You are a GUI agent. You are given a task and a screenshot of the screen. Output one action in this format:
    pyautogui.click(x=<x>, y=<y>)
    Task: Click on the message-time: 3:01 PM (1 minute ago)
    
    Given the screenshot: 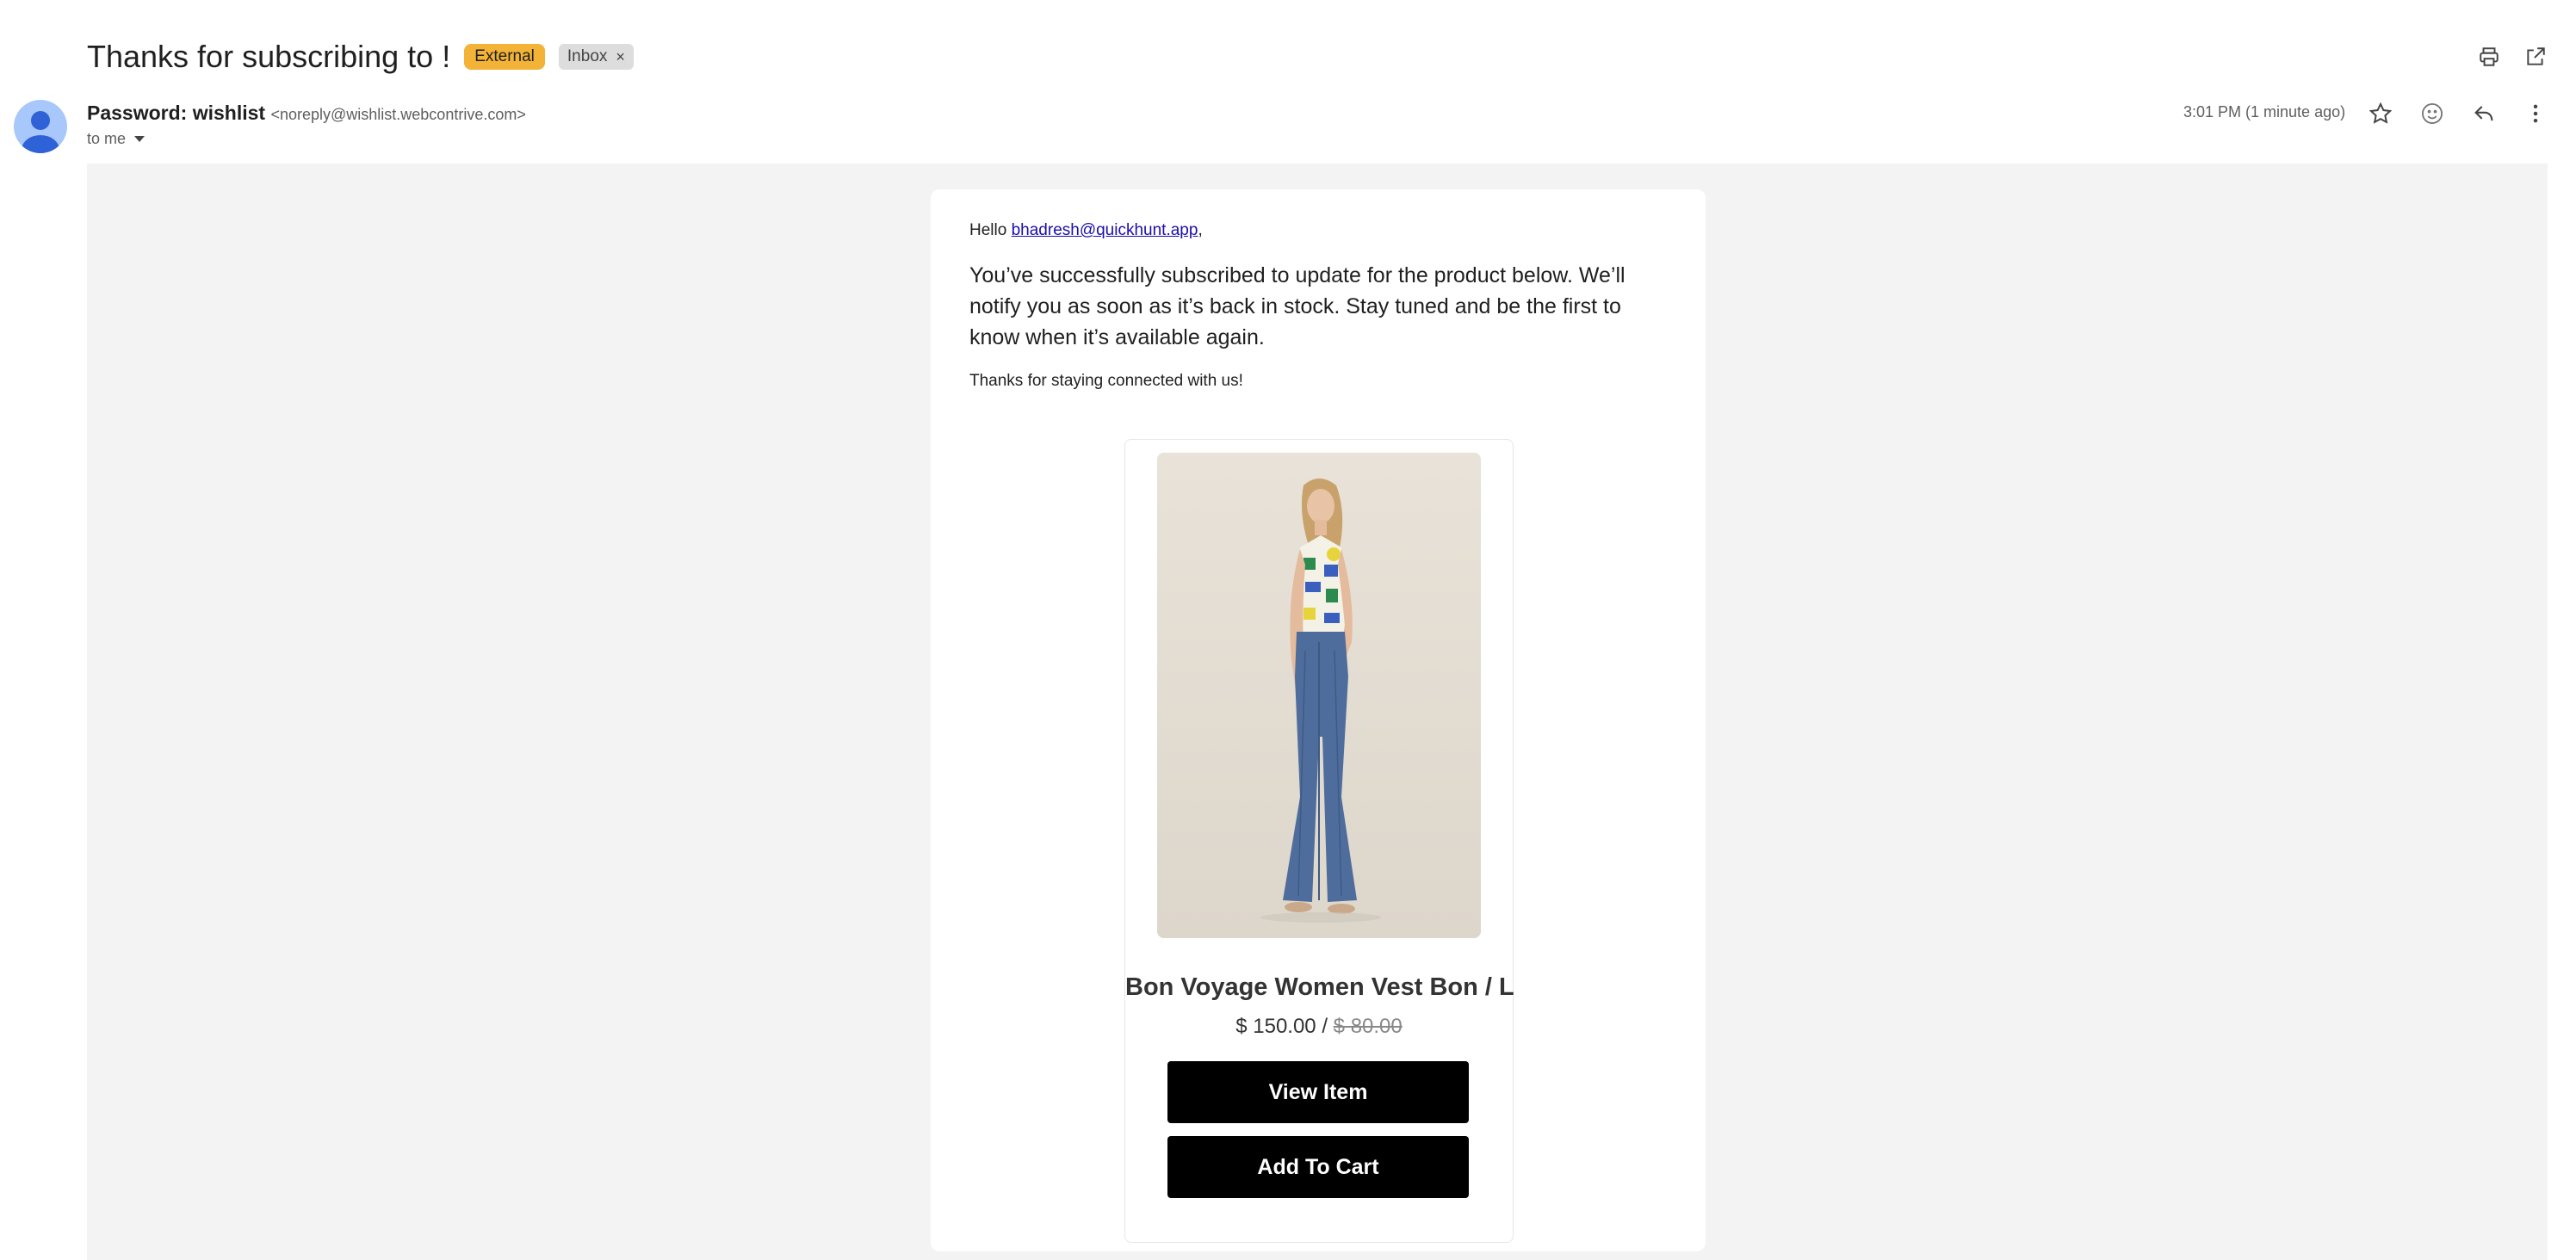 What is the action you would take?
    pyautogui.click(x=2264, y=111)
    